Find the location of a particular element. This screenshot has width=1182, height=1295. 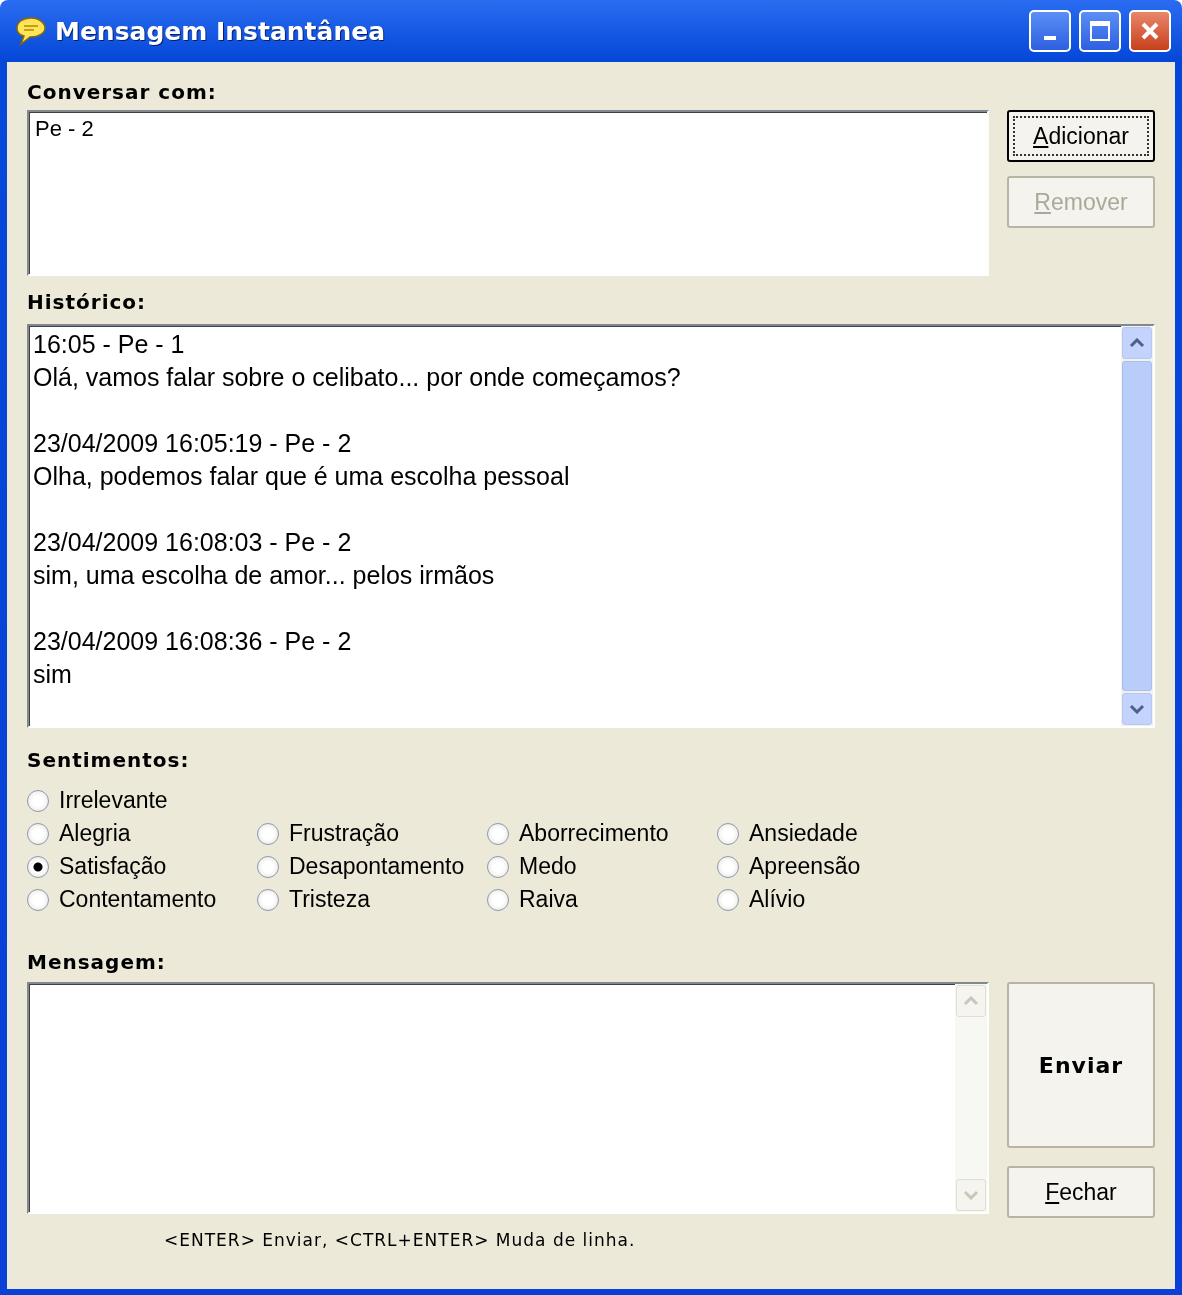

message-header: 23/04/2009 16:08:03 - Pe - 2 is located at coordinates (193, 542).